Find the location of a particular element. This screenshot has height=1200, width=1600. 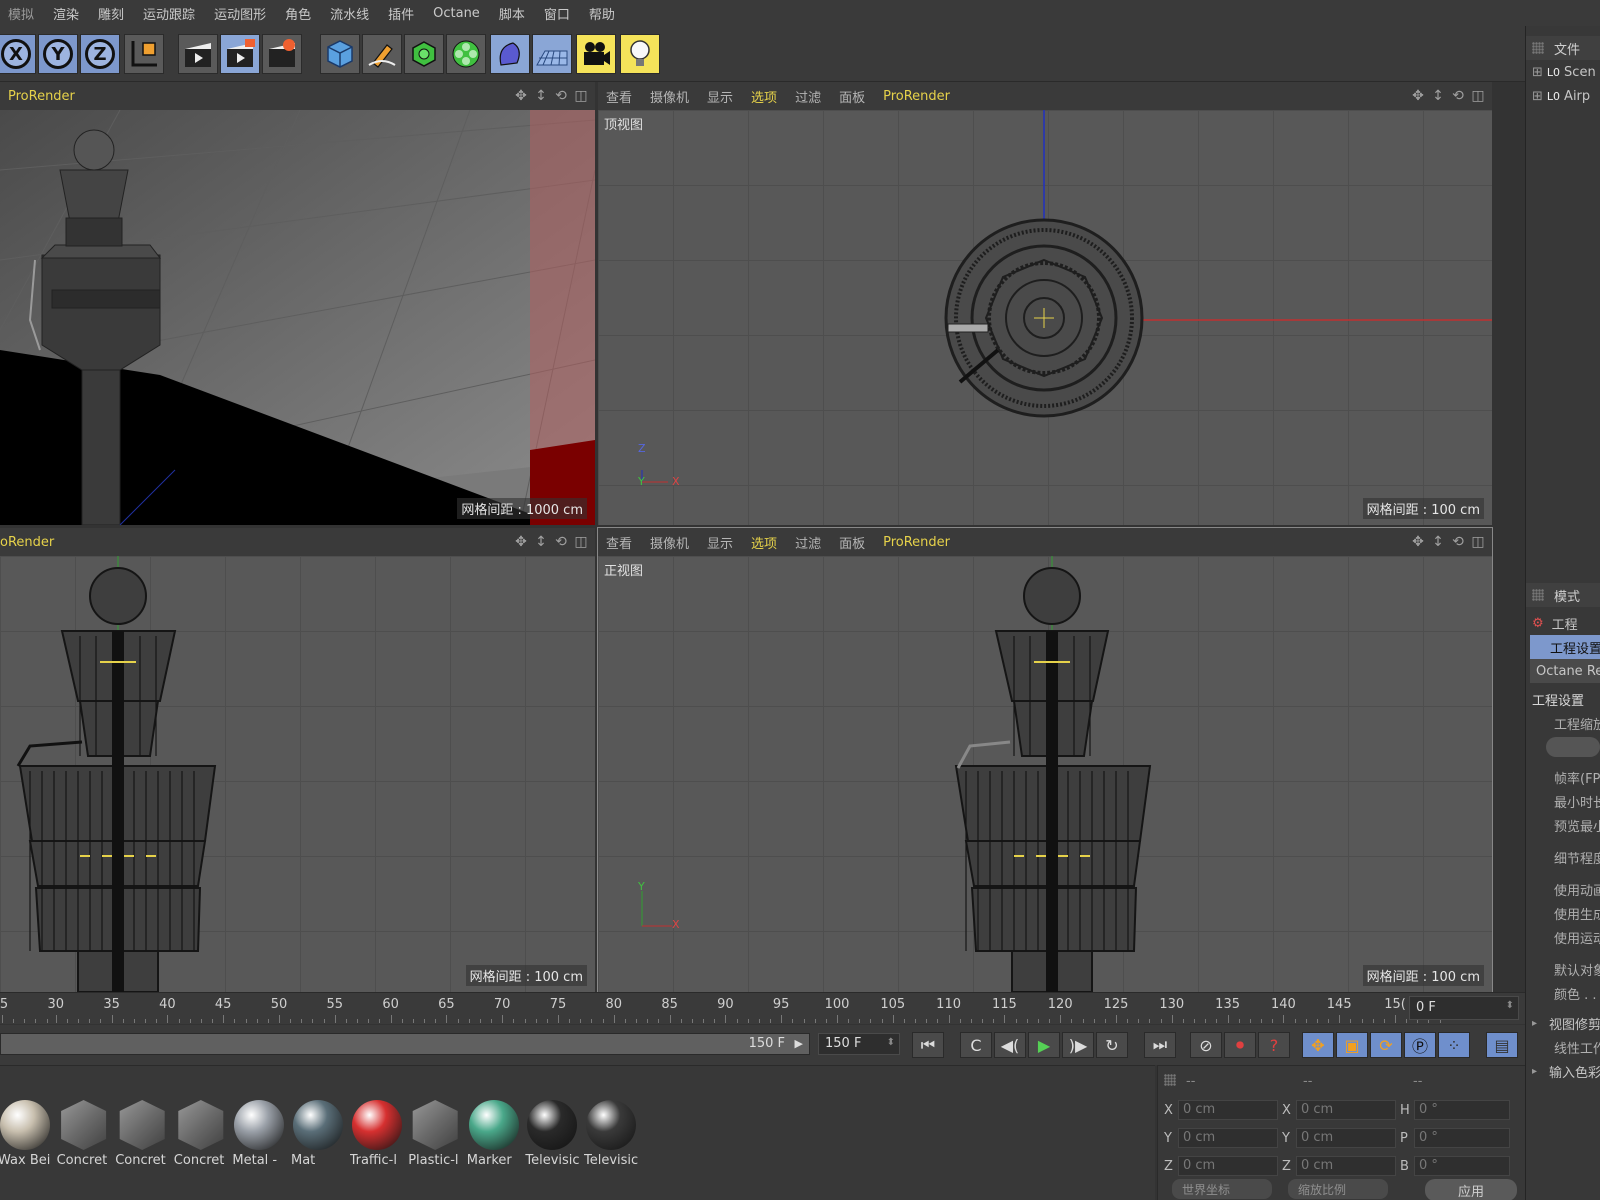

size-y-field: 0 cm is located at coordinates (1346, 1138).